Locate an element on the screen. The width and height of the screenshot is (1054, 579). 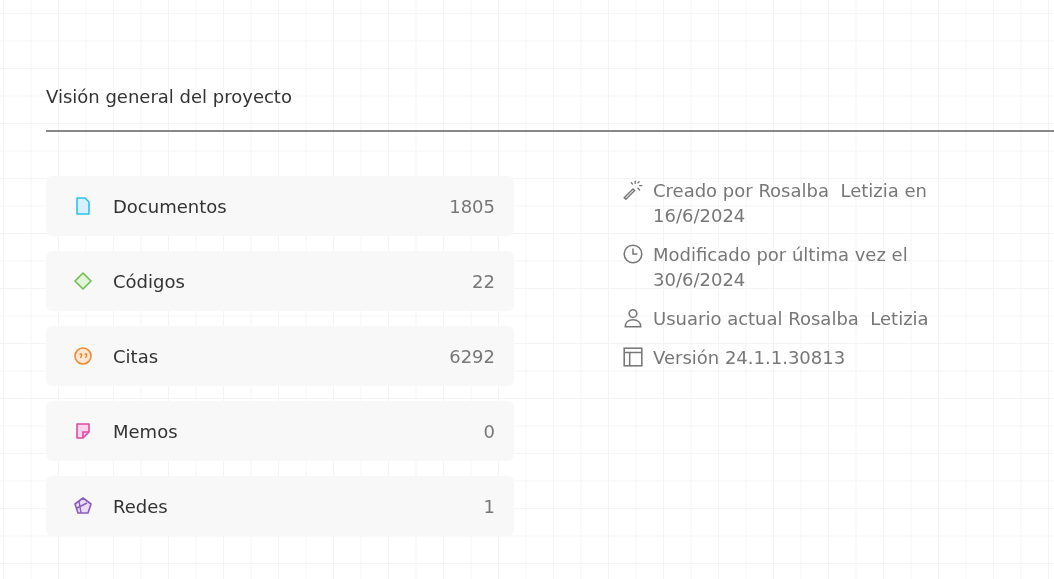
stat-card: Códigos 22 is located at coordinates (280, 281).